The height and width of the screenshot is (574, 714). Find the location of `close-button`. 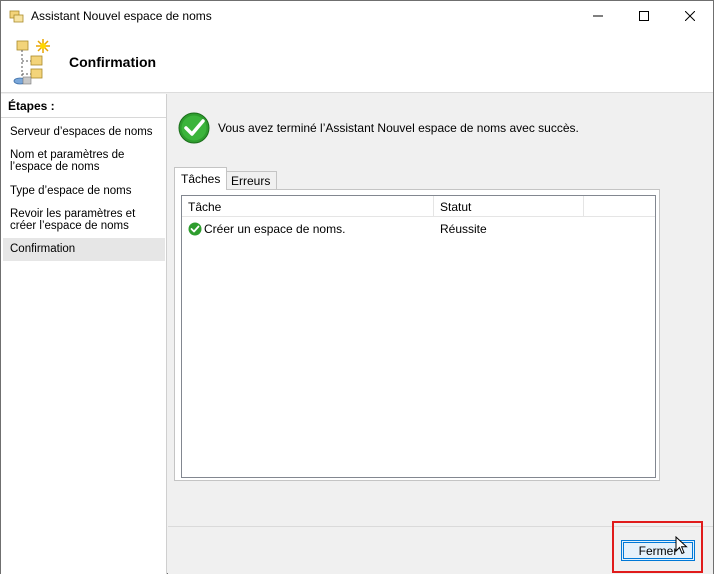

close-button is located at coordinates (690, 16).